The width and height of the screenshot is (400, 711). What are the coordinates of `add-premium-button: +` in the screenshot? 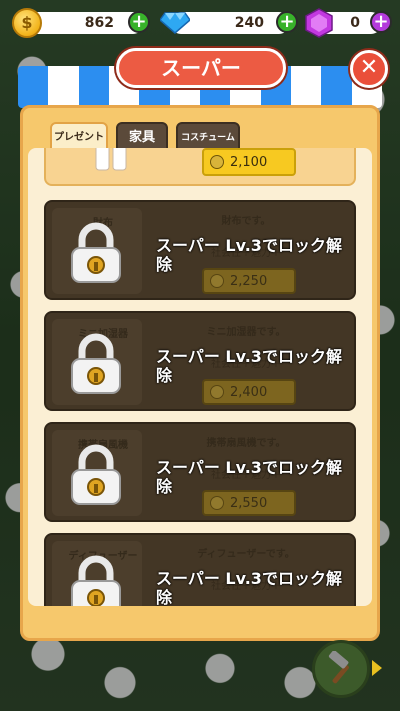 It's located at (381, 22).